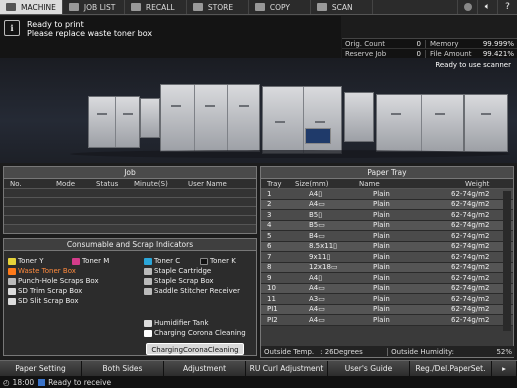  I want to click on status-text: Ready to receive, so click(80, 382).